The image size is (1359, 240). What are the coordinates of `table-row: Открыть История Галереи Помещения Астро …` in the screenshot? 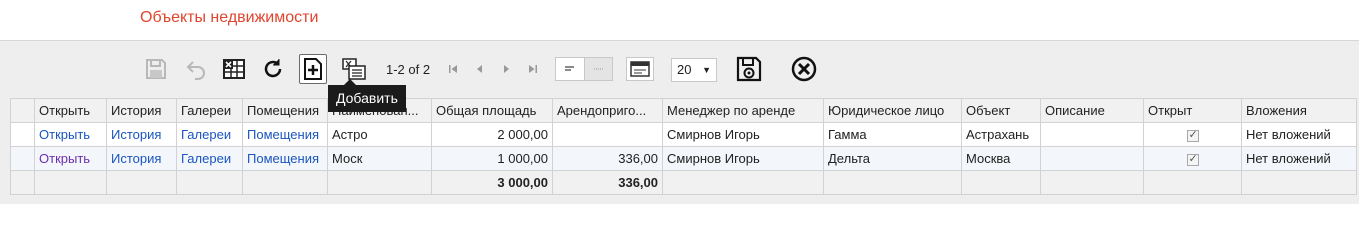 It's located at (683, 134).